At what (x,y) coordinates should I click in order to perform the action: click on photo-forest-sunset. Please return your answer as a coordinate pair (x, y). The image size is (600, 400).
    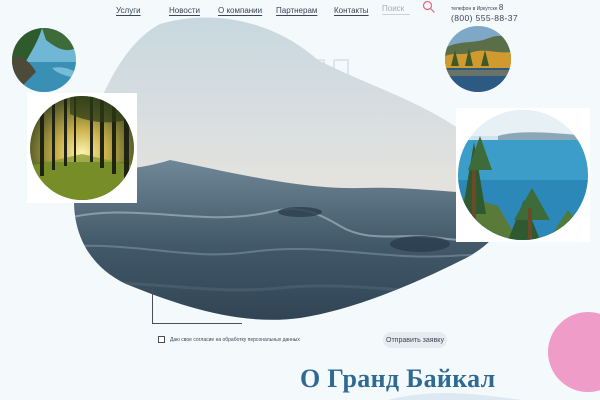
    Looking at the image, I should click on (82, 148).